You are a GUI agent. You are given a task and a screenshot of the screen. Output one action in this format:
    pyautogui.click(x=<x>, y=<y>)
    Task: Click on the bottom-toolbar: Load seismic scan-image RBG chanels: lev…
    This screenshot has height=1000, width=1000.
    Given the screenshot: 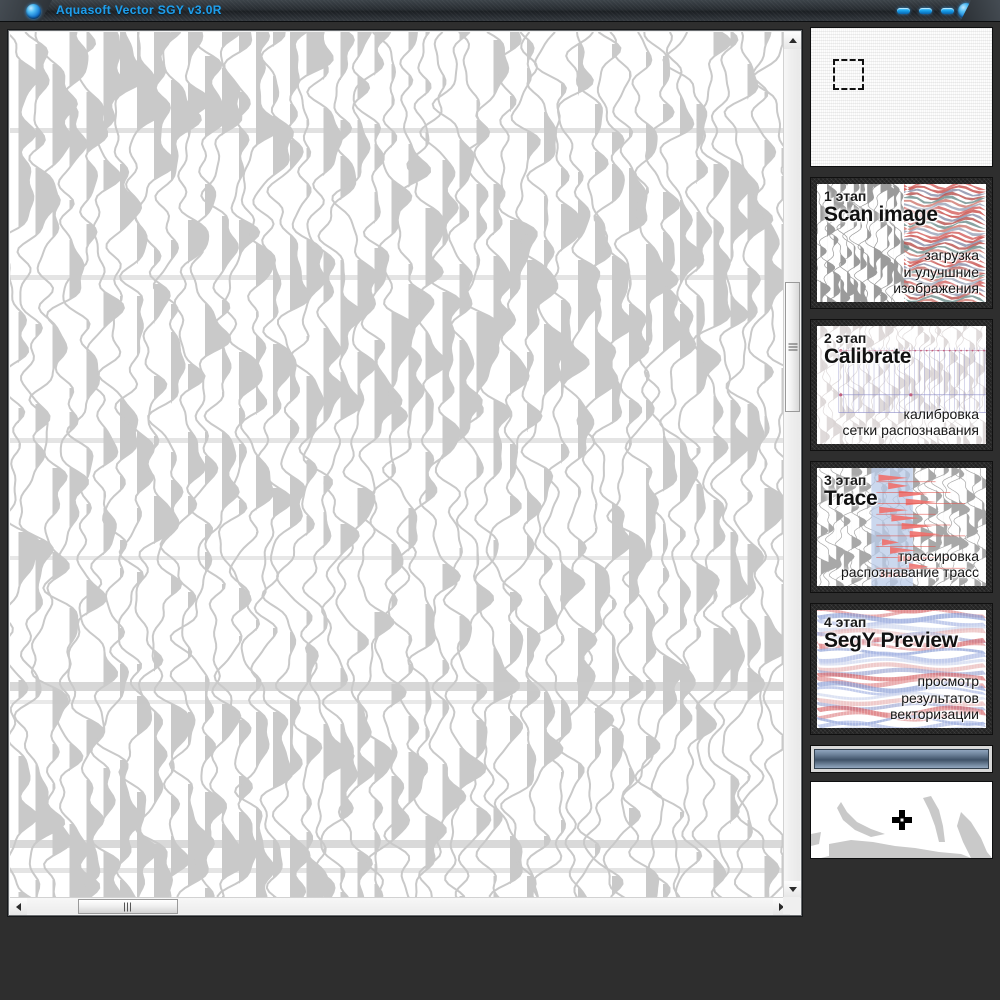 What is the action you would take?
    pyautogui.click(x=500, y=938)
    